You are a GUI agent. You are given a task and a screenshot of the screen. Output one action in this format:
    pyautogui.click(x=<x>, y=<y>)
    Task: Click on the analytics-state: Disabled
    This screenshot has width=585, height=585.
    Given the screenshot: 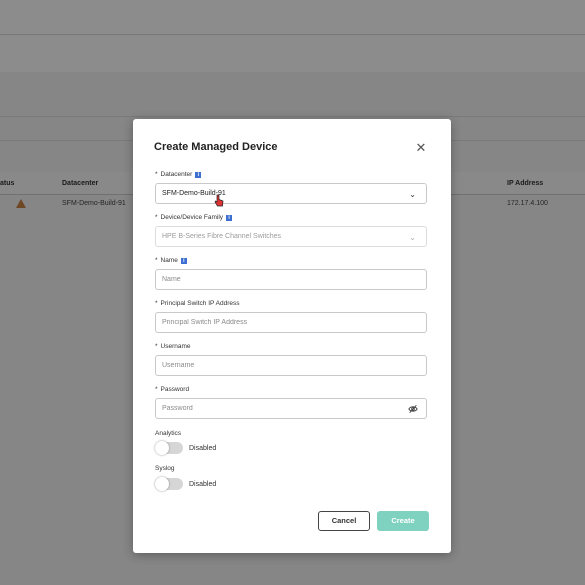 What is the action you would take?
    pyautogui.click(x=203, y=448)
    